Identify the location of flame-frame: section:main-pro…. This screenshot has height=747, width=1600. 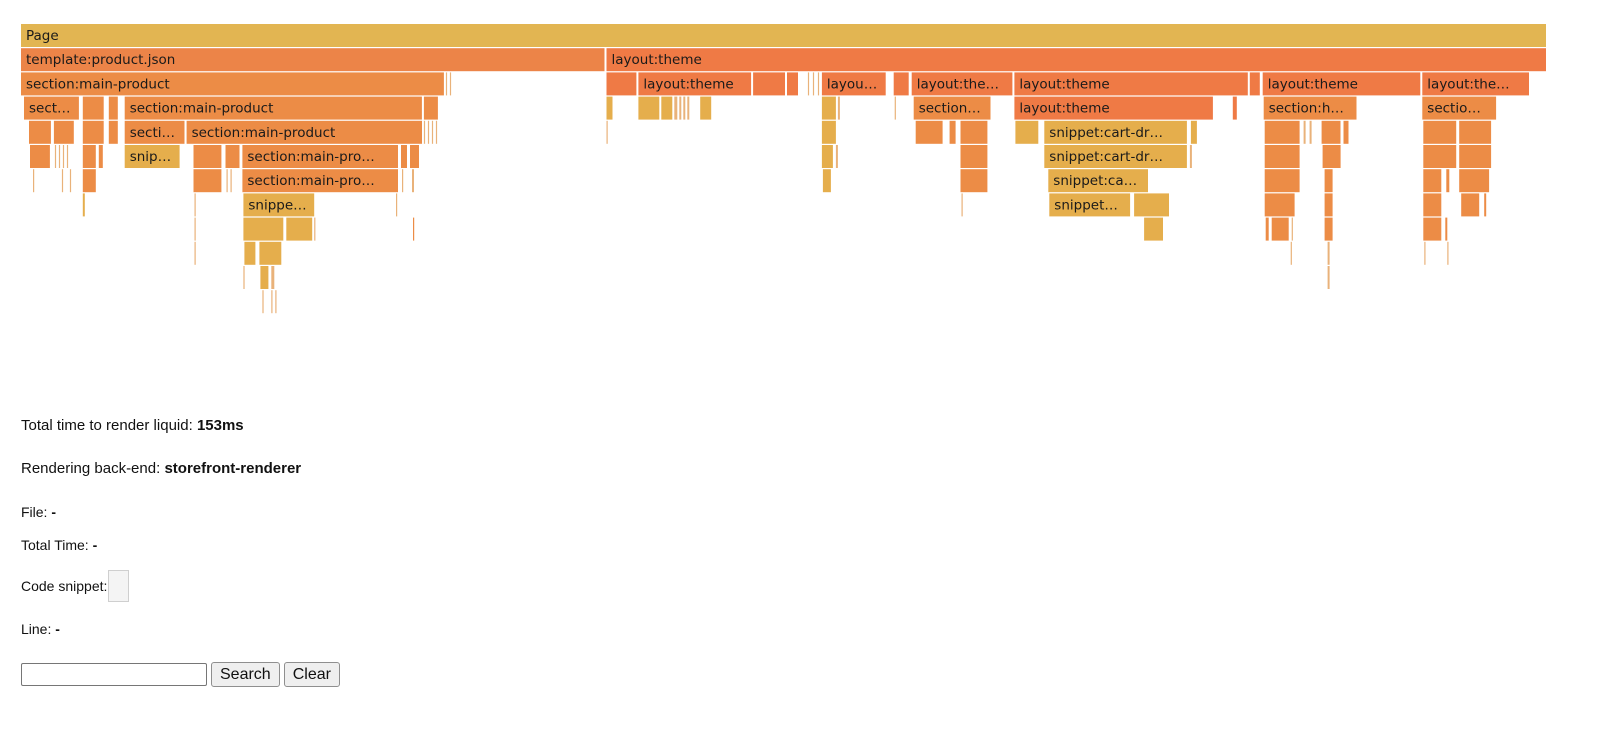
(320, 156).